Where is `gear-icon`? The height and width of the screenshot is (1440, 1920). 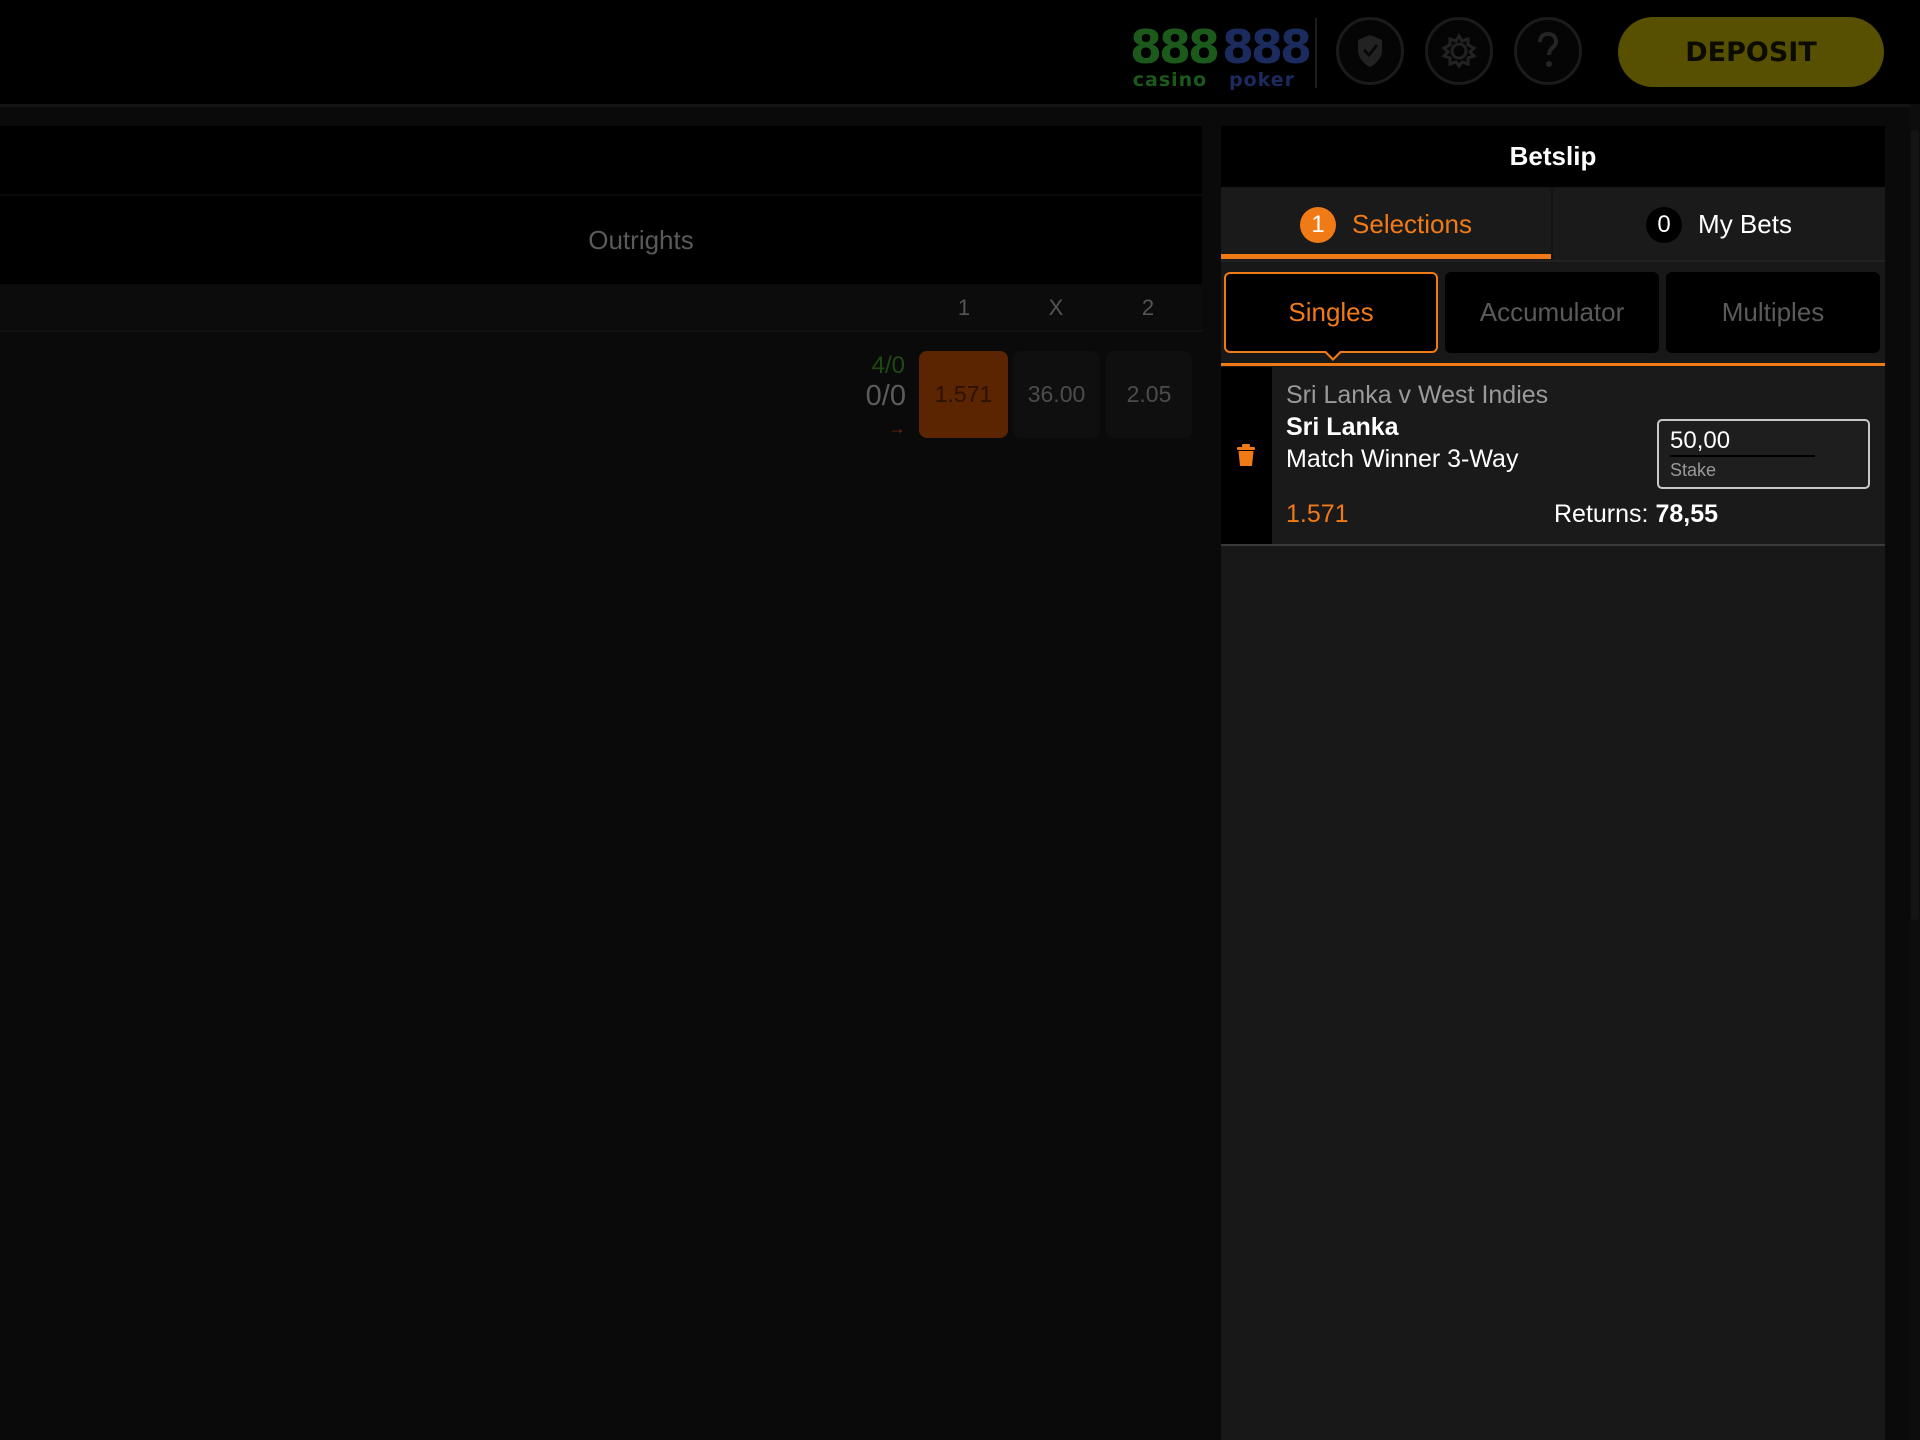 gear-icon is located at coordinates (1459, 51).